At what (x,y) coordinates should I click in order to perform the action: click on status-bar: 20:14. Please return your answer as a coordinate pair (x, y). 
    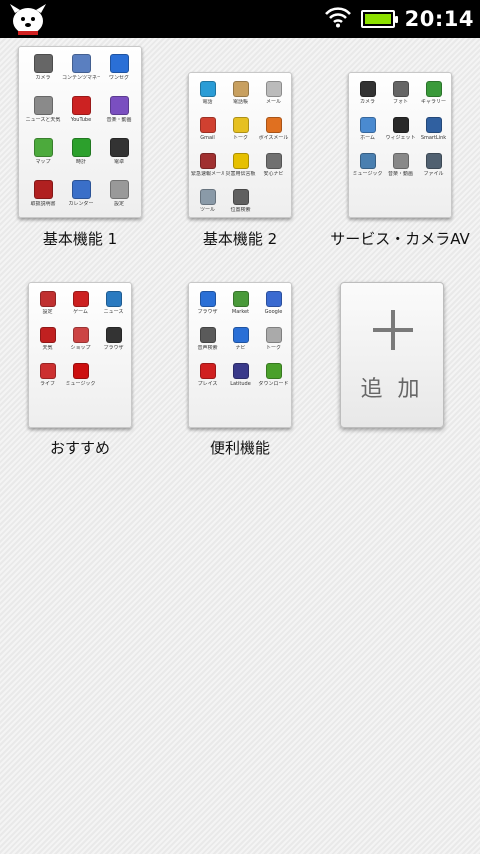
    Looking at the image, I should click on (240, 19).